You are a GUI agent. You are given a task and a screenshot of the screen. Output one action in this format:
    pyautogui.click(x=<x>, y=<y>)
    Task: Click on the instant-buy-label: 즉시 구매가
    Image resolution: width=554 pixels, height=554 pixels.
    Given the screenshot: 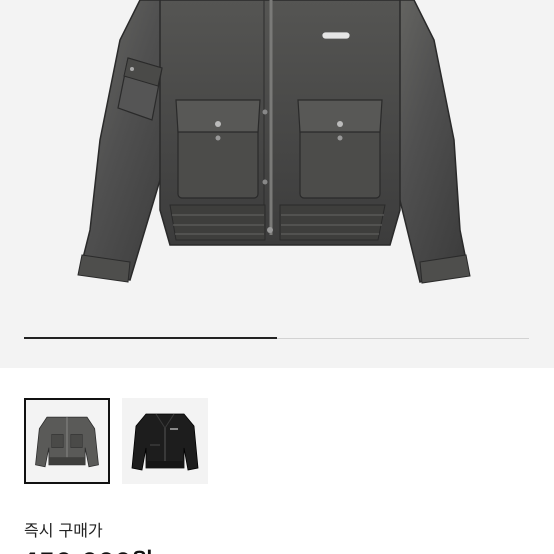 What is the action you would take?
    pyautogui.click(x=63, y=530)
    